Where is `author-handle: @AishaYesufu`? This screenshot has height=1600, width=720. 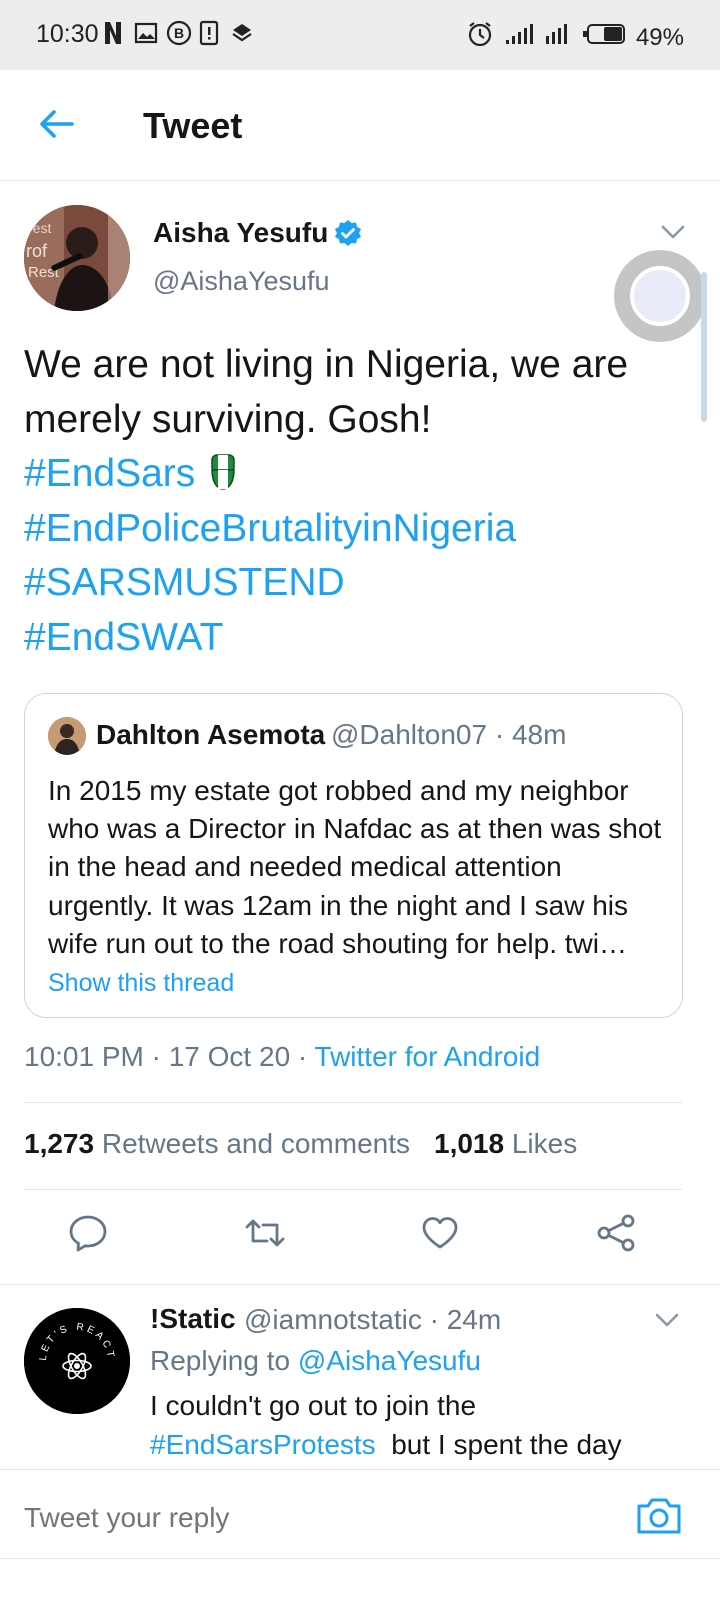 author-handle: @AishaYesufu is located at coordinates (241, 281).